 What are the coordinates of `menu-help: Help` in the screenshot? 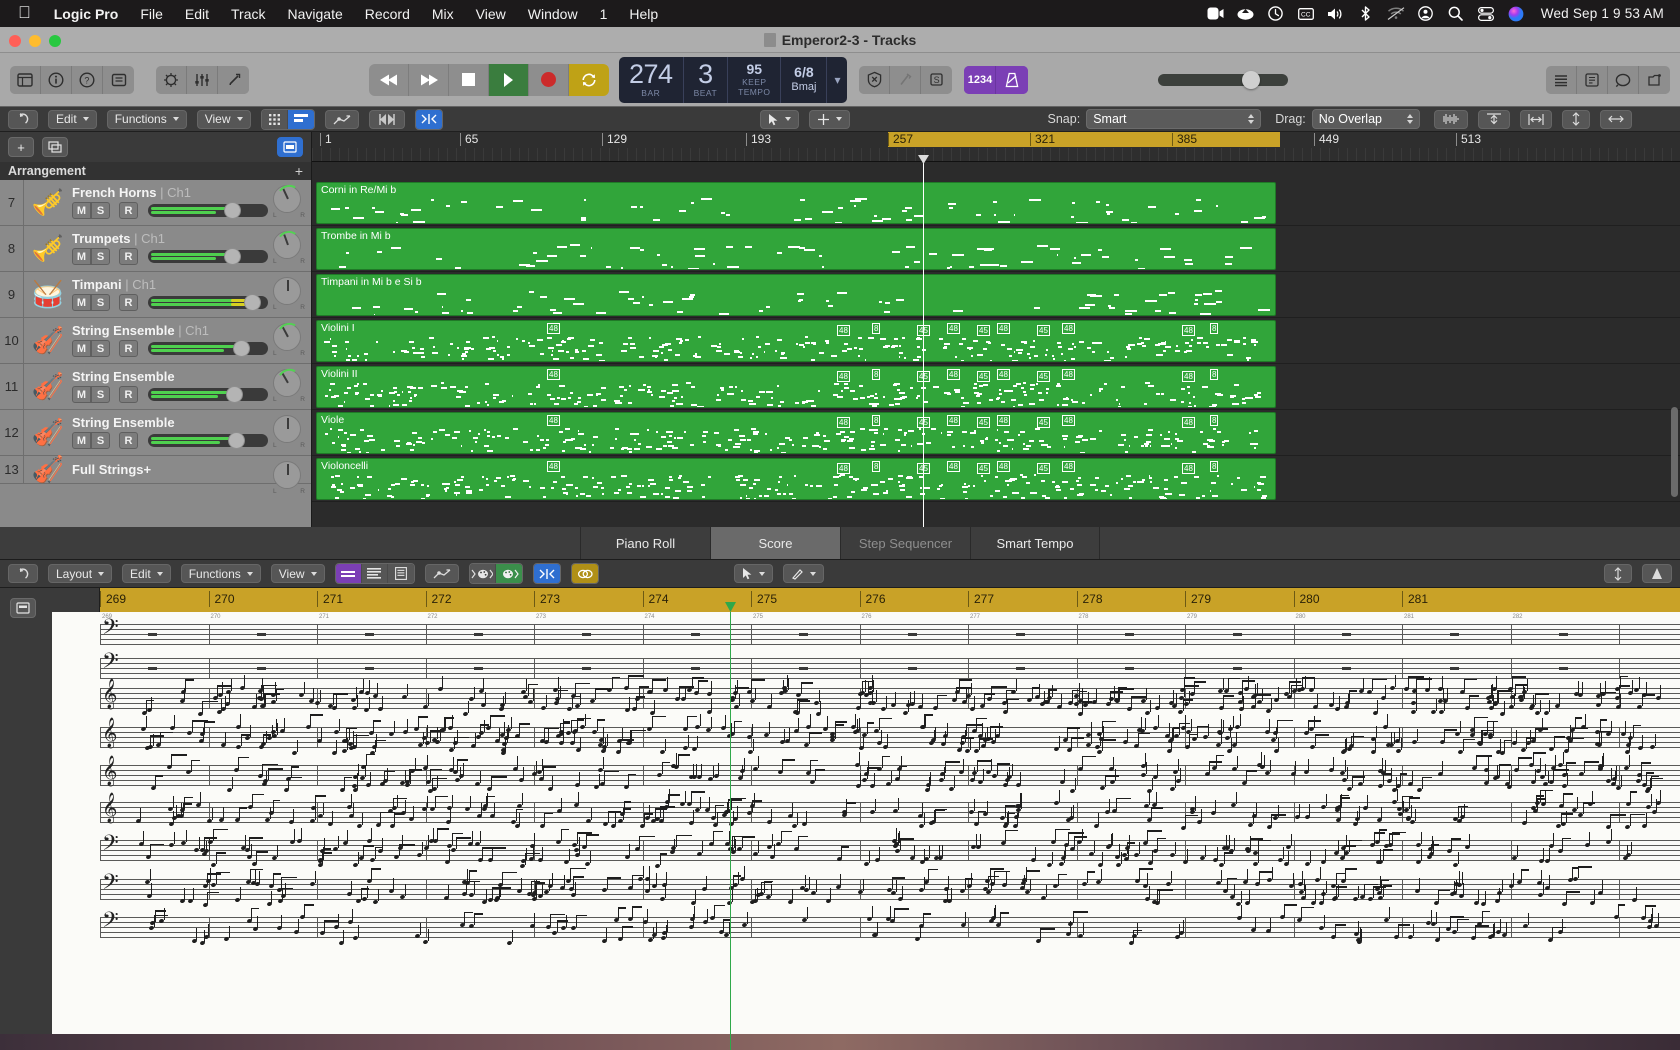 It's located at (643, 14).